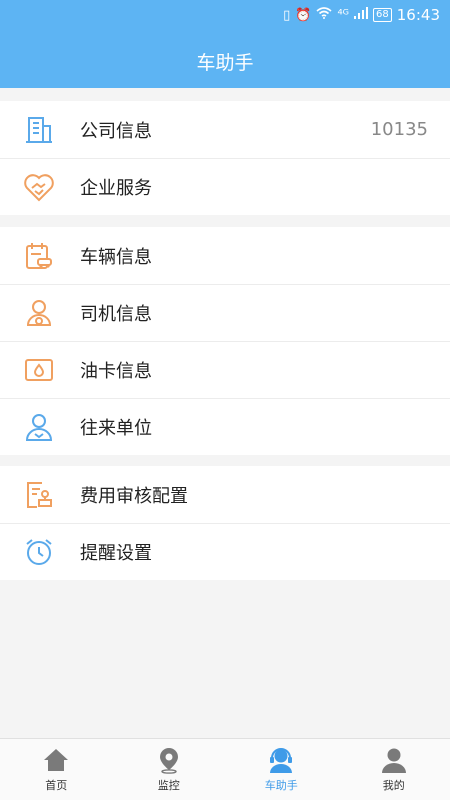  I want to click on menu-group-settings: 费用审核配置 提醒设置, so click(225, 523).